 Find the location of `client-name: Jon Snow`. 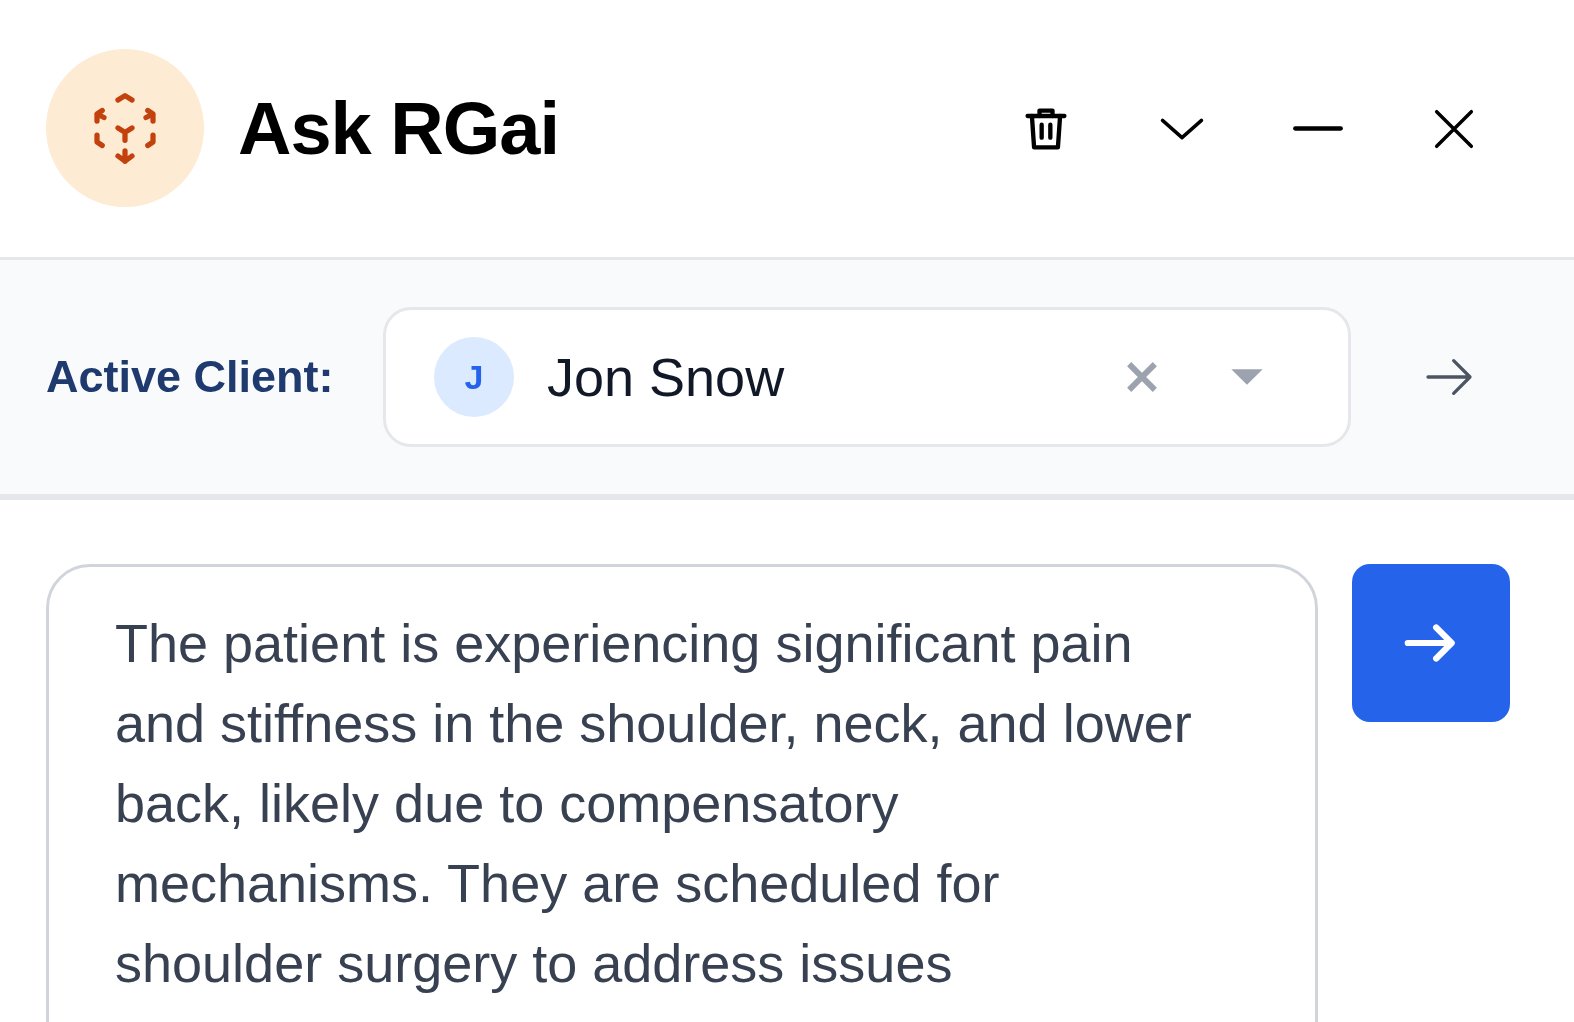

client-name: Jon Snow is located at coordinates (666, 377).